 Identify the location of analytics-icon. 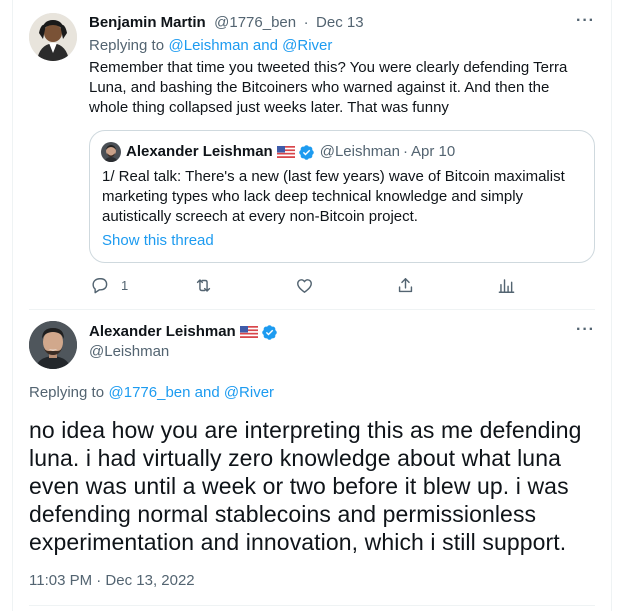
(506, 286).